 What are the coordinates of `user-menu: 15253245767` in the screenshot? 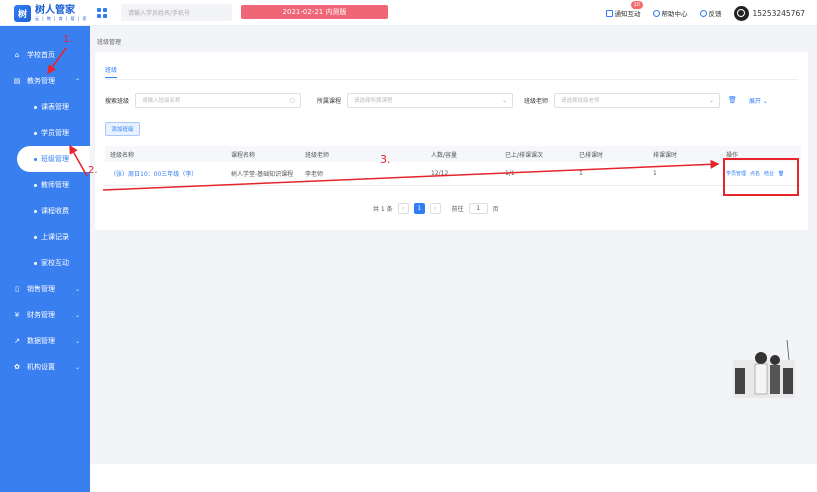 It's located at (769, 13).